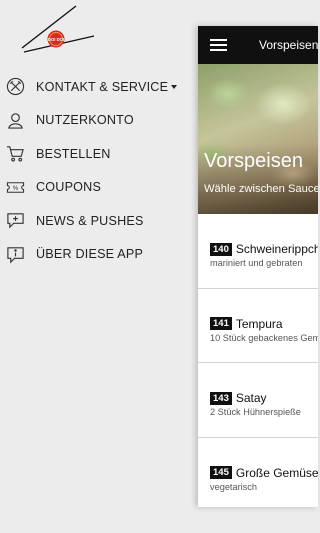  I want to click on drawer-item-label: ÜBER DIESE APP, so click(90, 254).